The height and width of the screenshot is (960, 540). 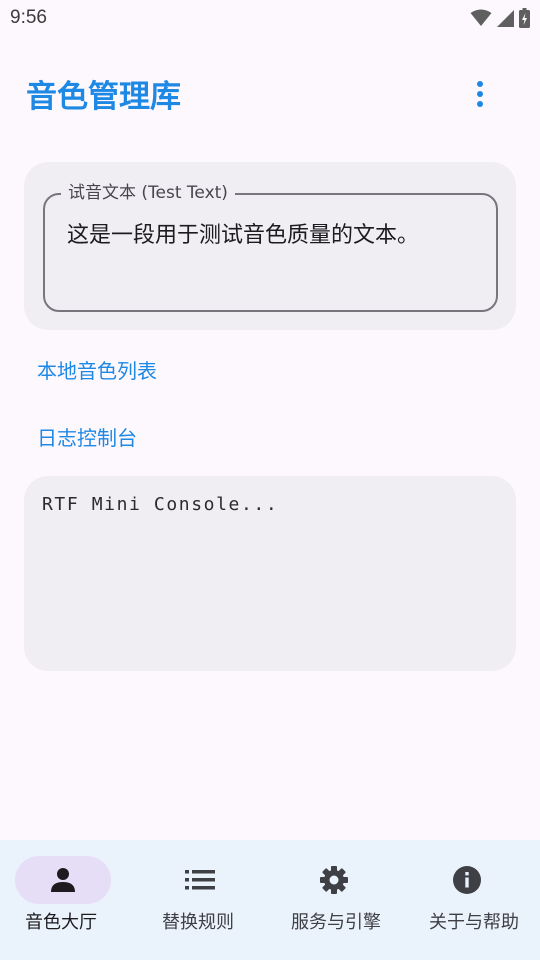 What do you see at coordinates (61, 922) in the screenshot?
I see `nav-label: 音色大厅` at bounding box center [61, 922].